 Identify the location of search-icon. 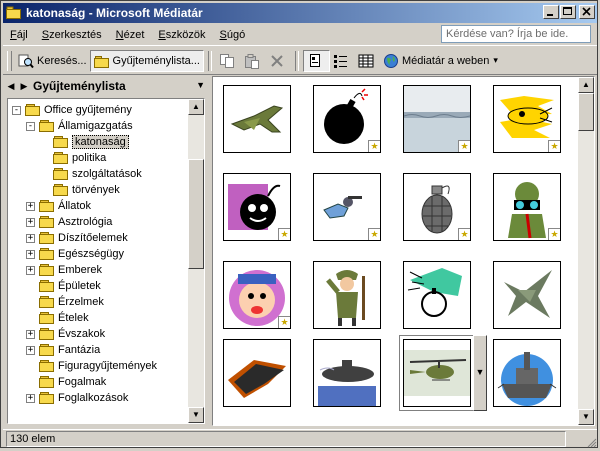
(26, 61).